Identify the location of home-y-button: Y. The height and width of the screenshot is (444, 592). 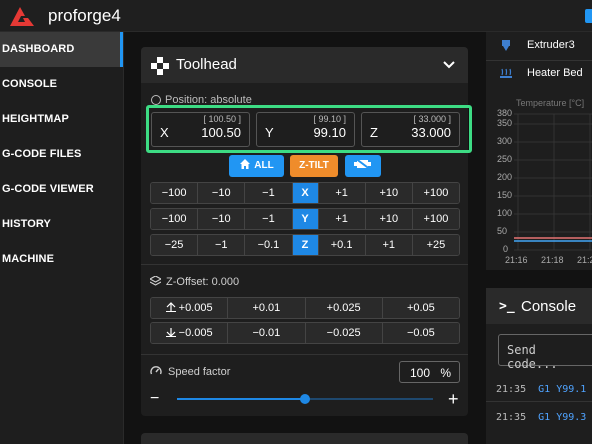
(305, 219).